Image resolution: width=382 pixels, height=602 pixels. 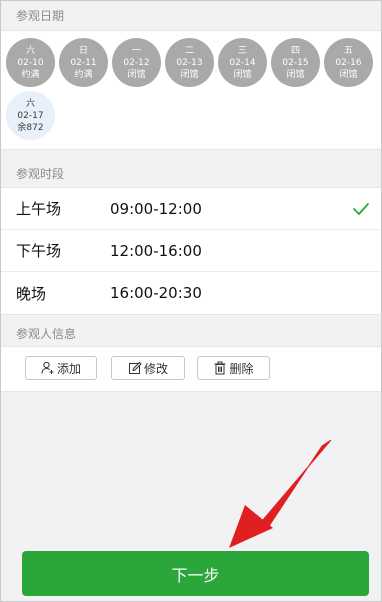 I want to click on date-day: 02-11, so click(x=83, y=62).